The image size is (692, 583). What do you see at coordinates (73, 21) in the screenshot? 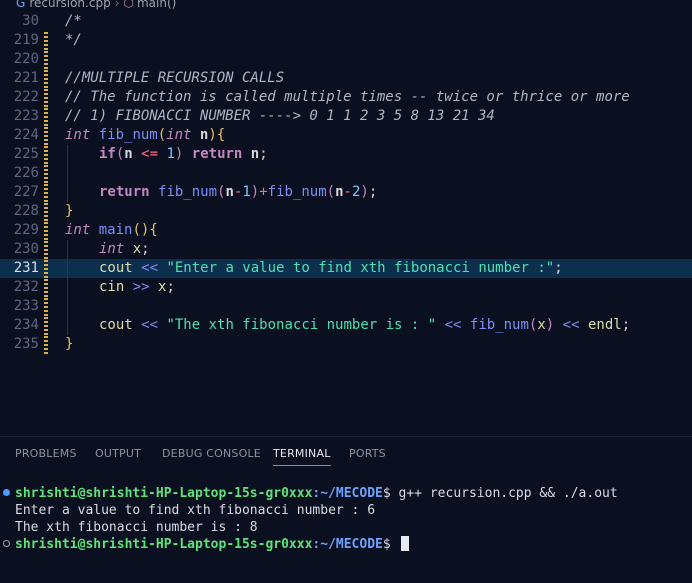
I see `code-text: /*` at bounding box center [73, 21].